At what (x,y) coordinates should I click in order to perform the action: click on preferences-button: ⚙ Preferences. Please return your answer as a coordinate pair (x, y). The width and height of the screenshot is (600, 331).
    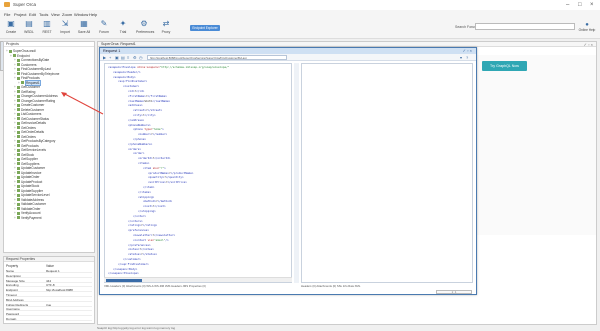
    Looking at the image, I should click on (145, 28).